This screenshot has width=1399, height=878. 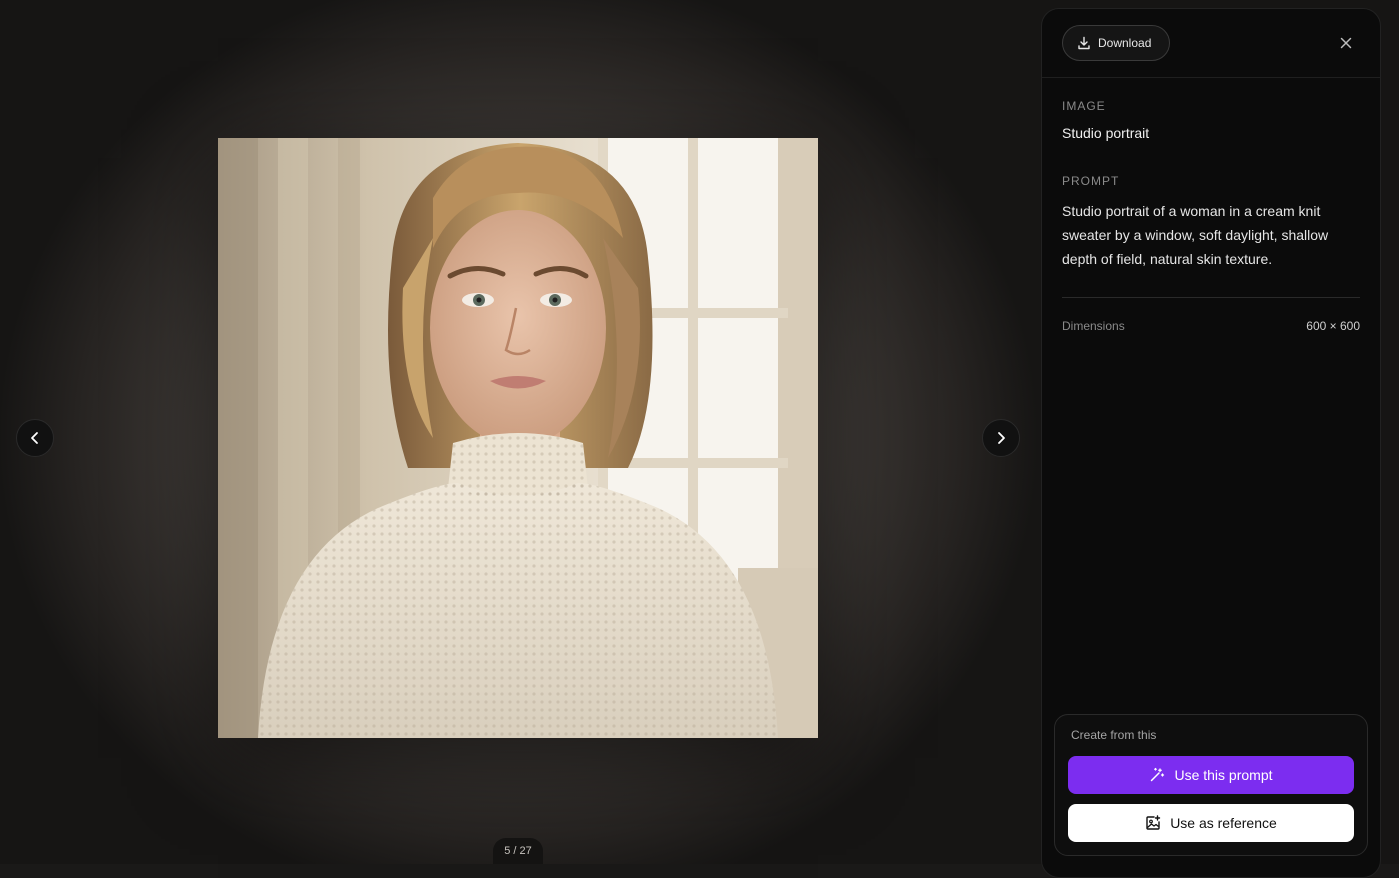 I want to click on image-title: Studio portrait, so click(x=1106, y=133).